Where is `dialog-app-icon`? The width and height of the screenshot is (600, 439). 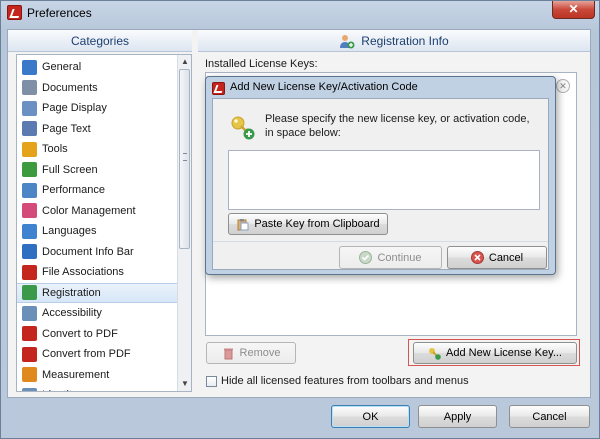 dialog-app-icon is located at coordinates (218, 88).